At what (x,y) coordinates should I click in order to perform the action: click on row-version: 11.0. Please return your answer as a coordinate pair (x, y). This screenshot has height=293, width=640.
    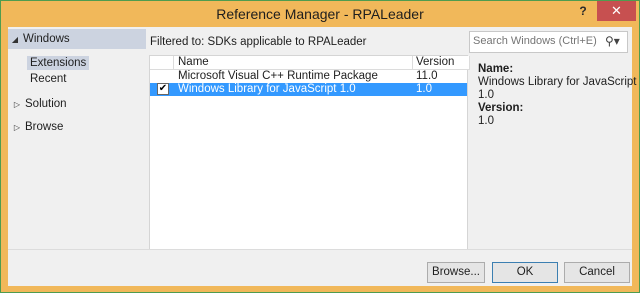
    Looking at the image, I should click on (427, 76).